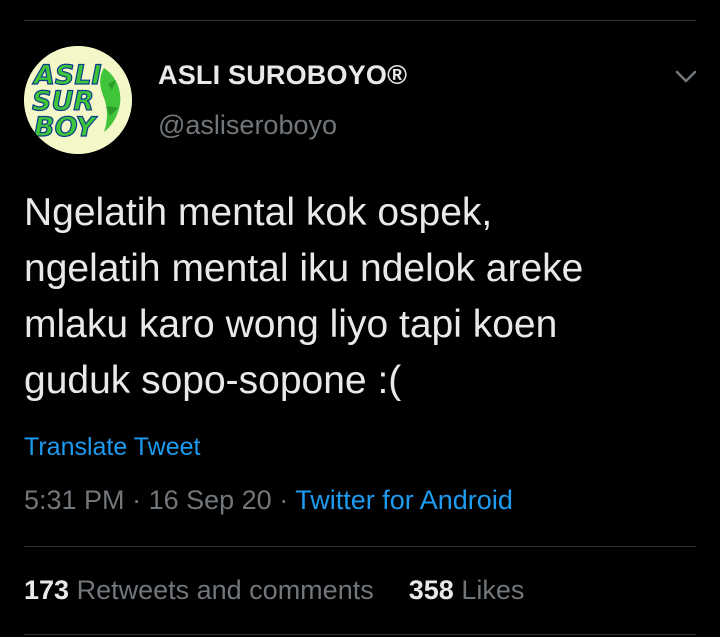 Image resolution: width=720 pixels, height=637 pixels. I want to click on author-handle: @asliseroboyo, so click(247, 125).